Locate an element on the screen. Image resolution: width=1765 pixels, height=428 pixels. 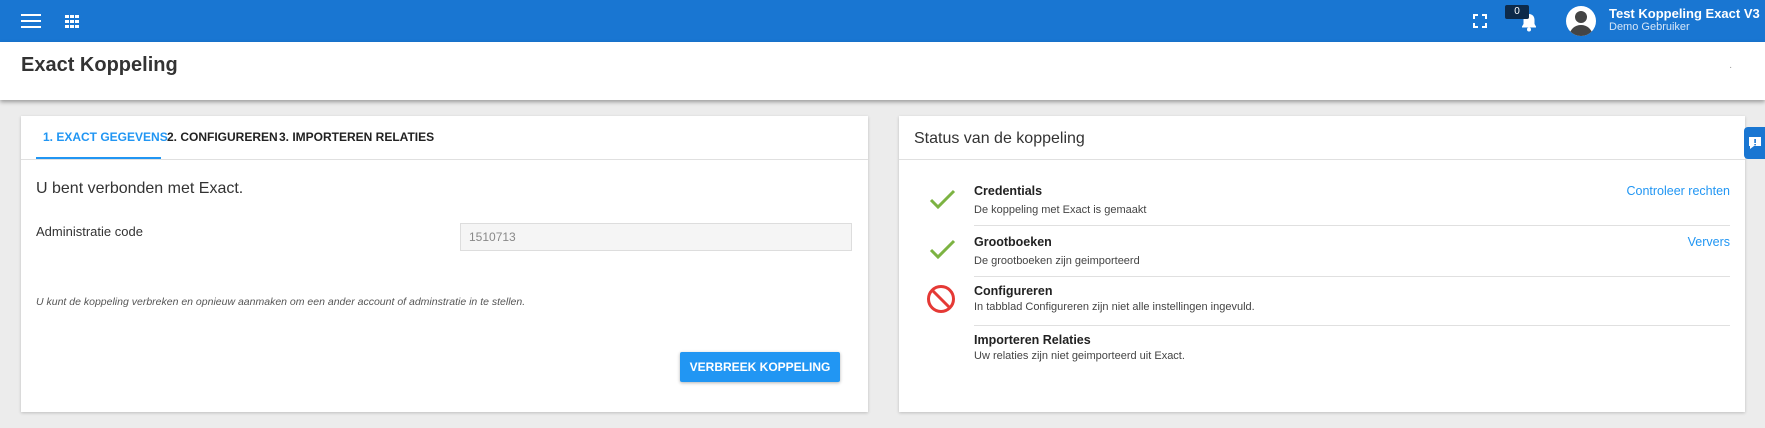
apps-icon is located at coordinates (72, 21).